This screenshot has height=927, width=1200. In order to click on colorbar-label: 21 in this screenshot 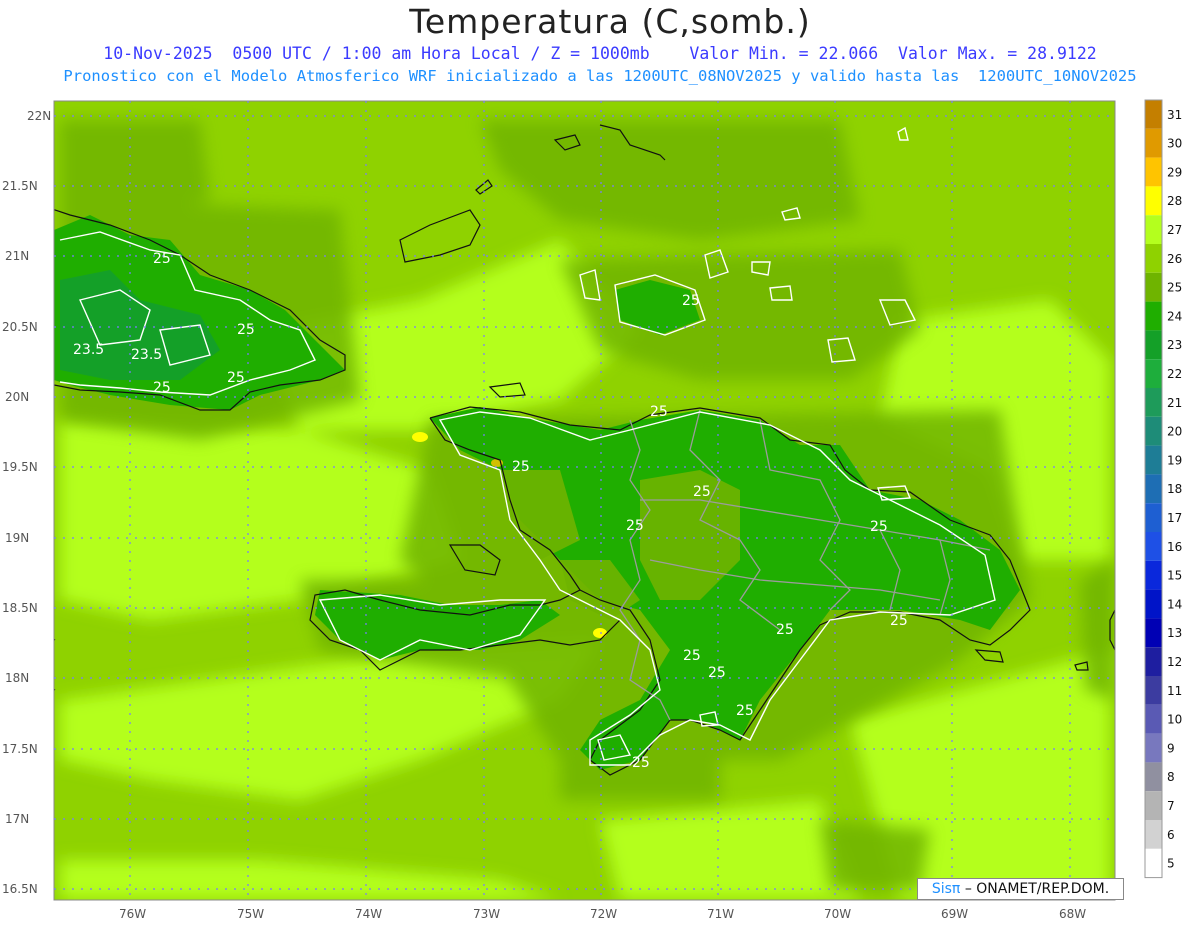, I will do `click(1174, 403)`.